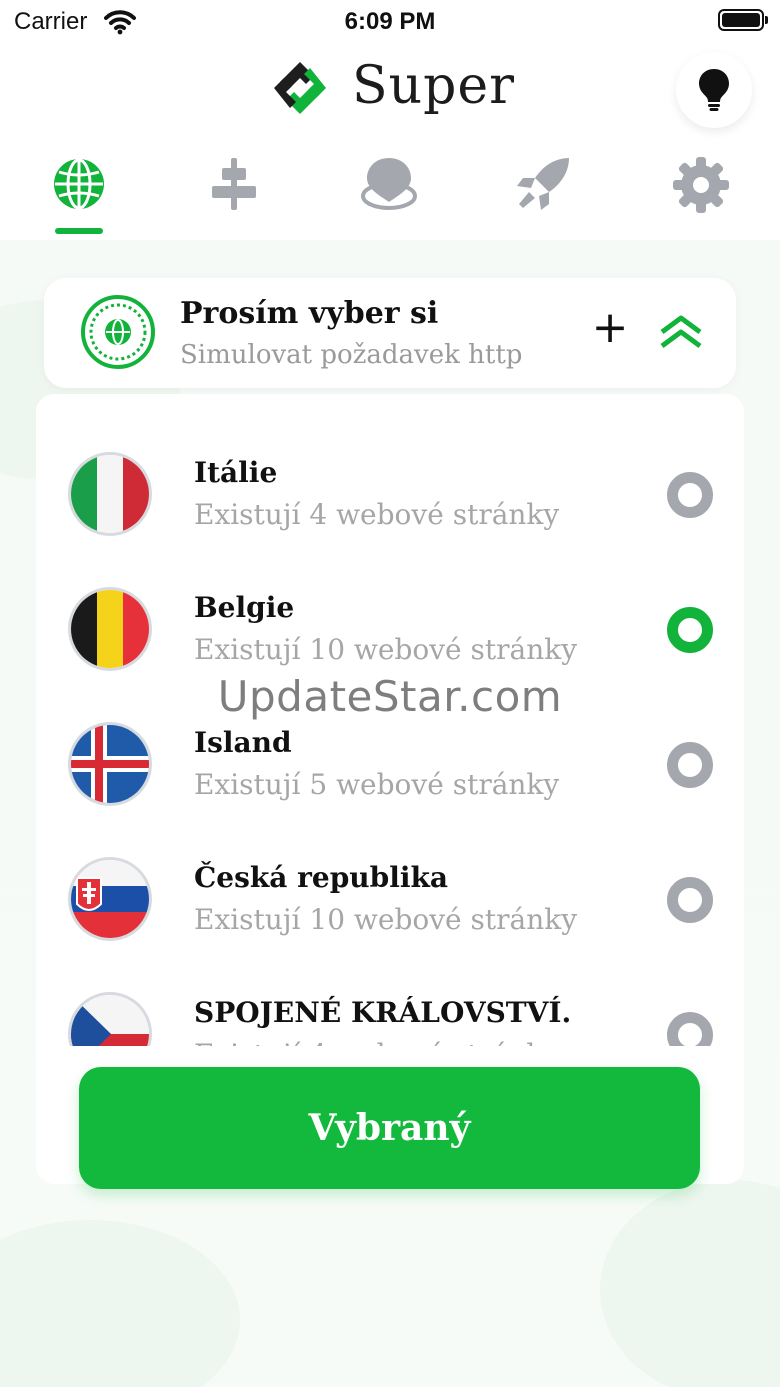  What do you see at coordinates (377, 784) in the screenshot?
I see `country-site-count: Existují 5 webové stránky` at bounding box center [377, 784].